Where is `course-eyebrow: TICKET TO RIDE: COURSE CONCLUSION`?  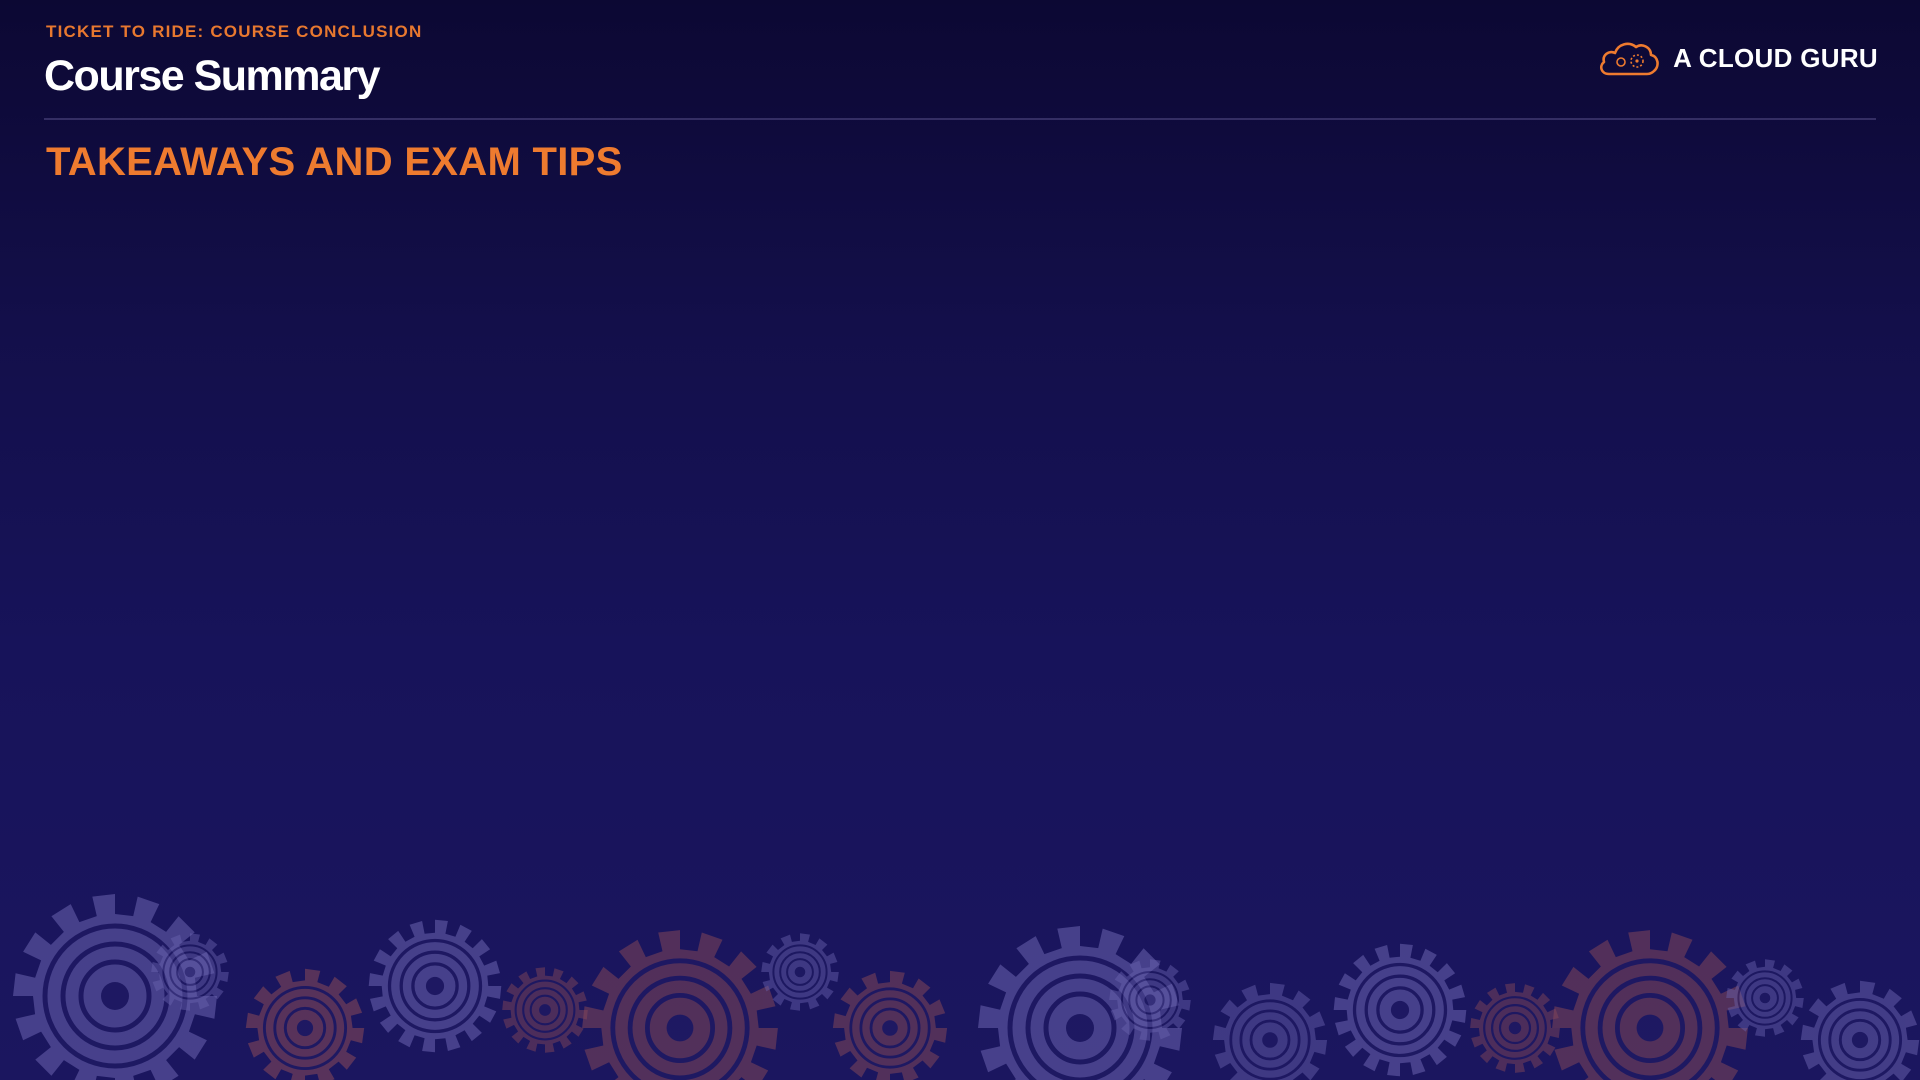 course-eyebrow: TICKET TO RIDE: COURSE CONCLUSION is located at coordinates (234, 31).